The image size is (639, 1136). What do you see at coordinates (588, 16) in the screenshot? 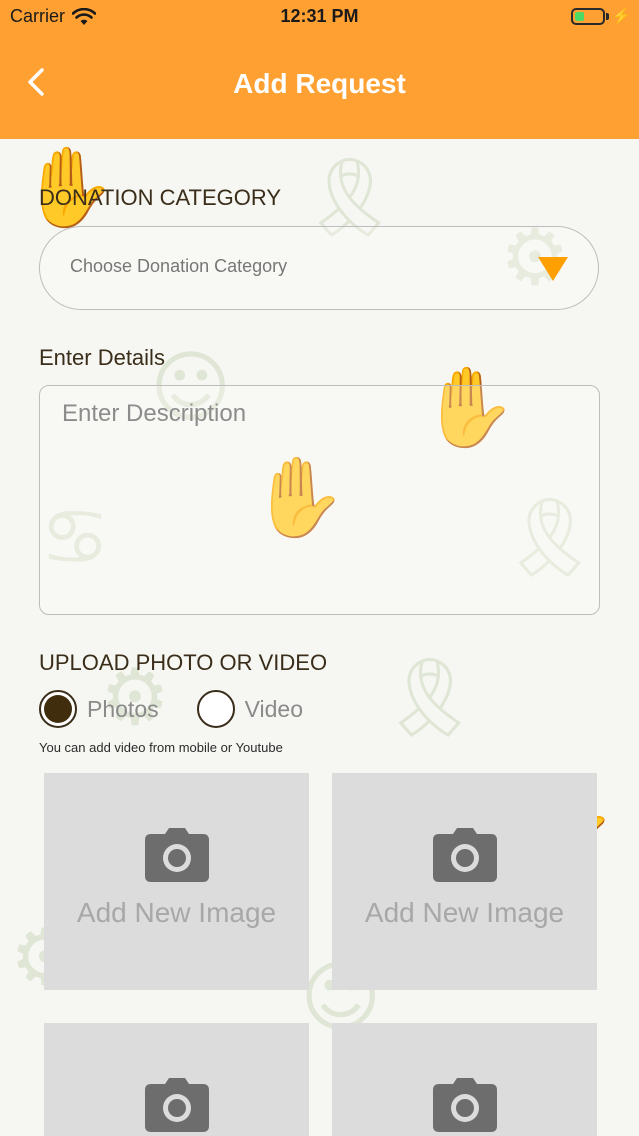
I see `battery-icon` at bounding box center [588, 16].